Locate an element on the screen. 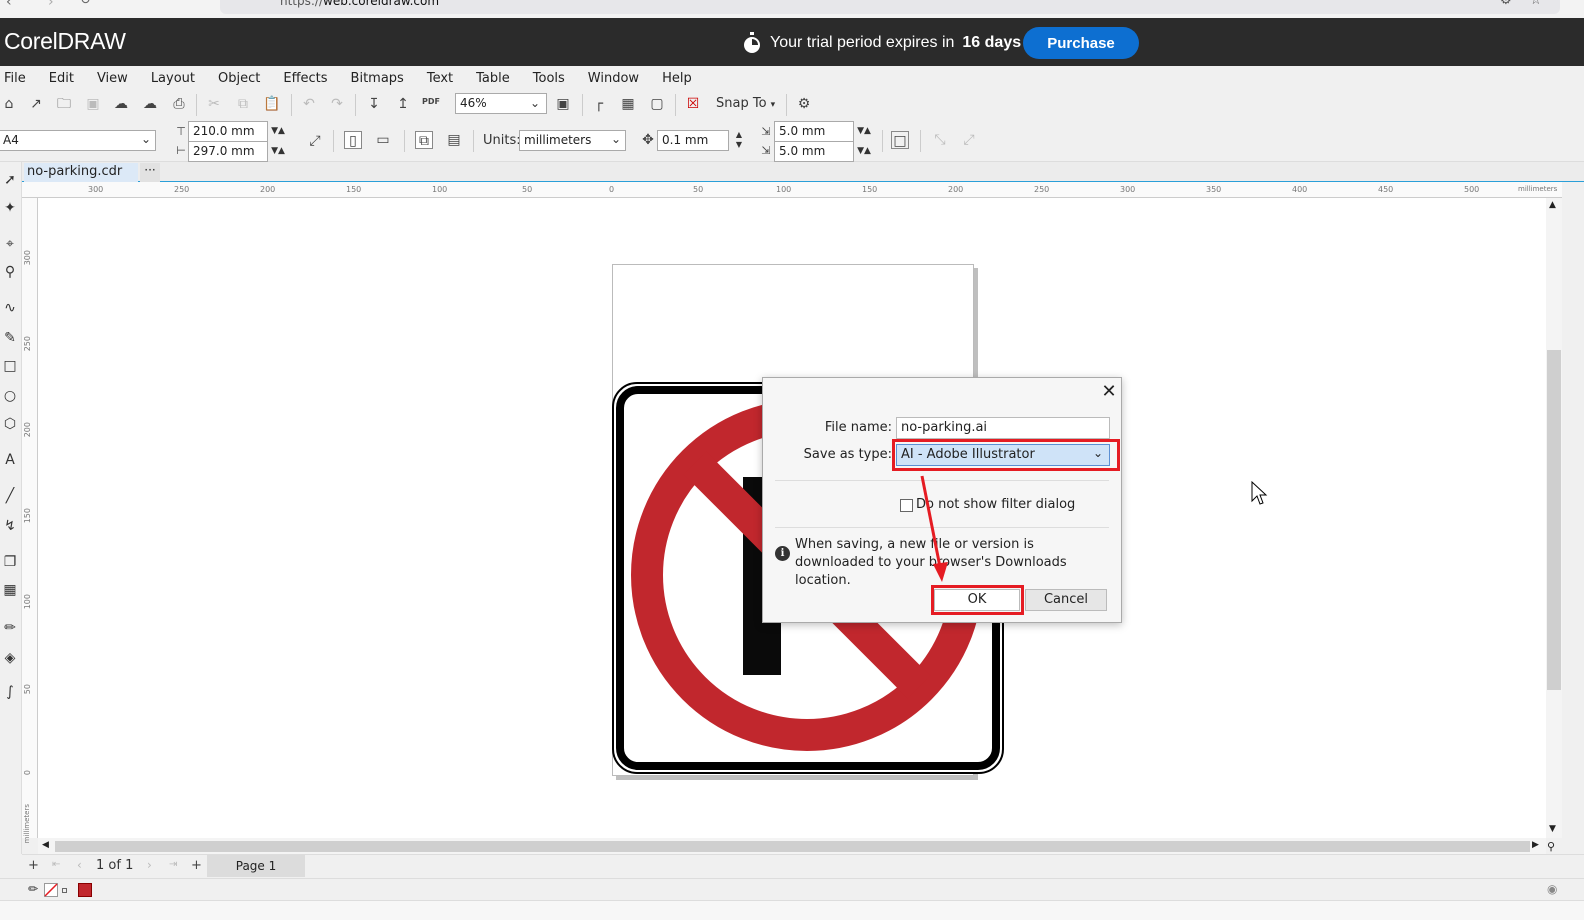 This screenshot has height=920, width=1584. vertical-scroll-thumb is located at coordinates (1554, 520).